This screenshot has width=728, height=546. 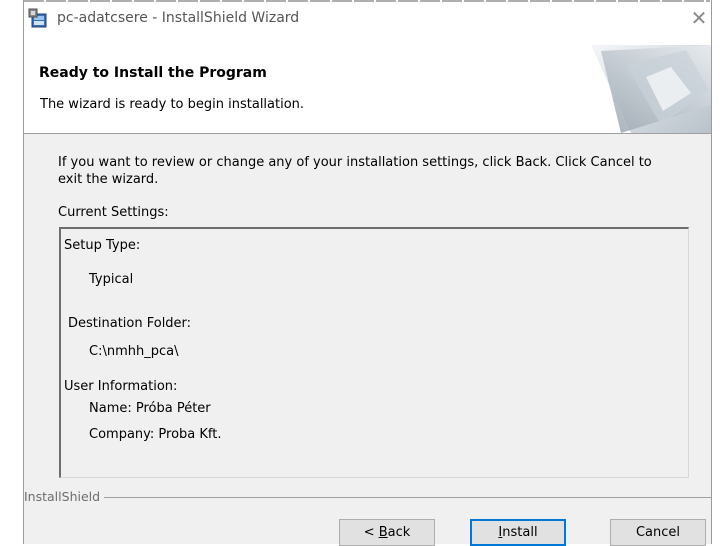 I want to click on setup-type-value: Typical, so click(x=111, y=279).